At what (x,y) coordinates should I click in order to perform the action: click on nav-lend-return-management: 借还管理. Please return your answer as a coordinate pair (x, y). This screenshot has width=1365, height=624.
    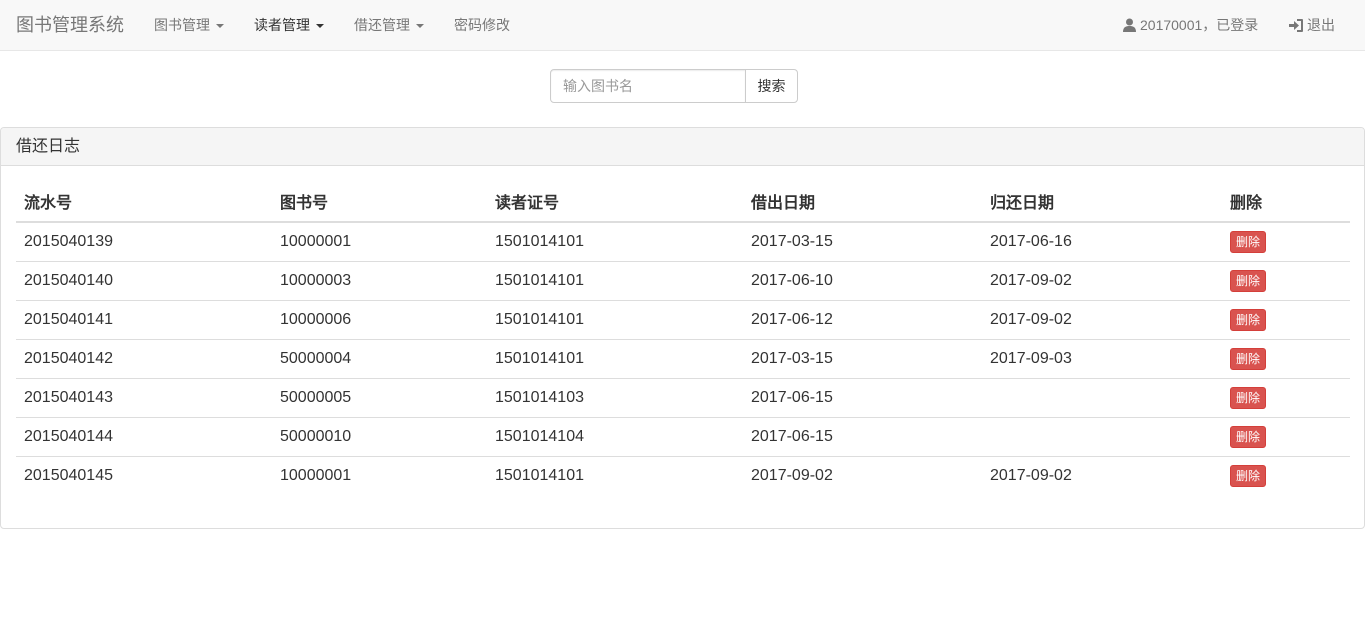
    Looking at the image, I should click on (389, 25).